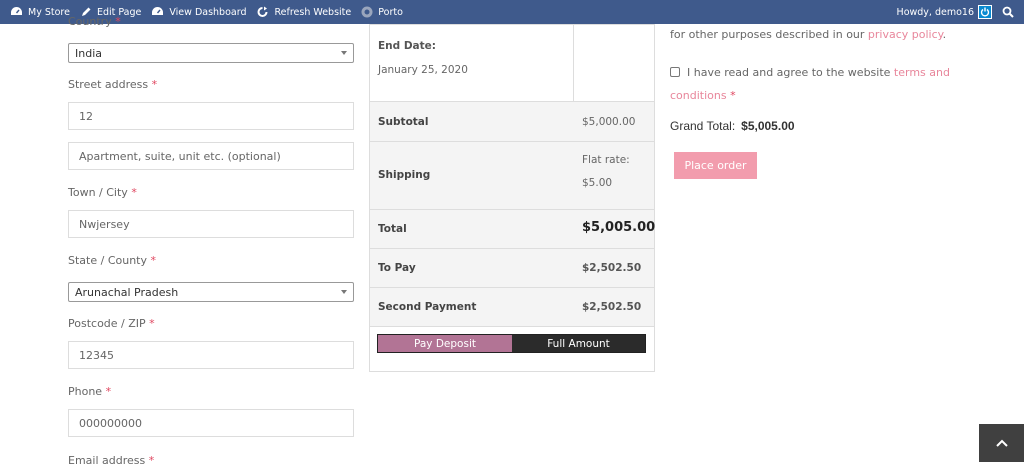 The width and height of the screenshot is (1024, 467). I want to click on porto-theme-link: Porto, so click(382, 12).